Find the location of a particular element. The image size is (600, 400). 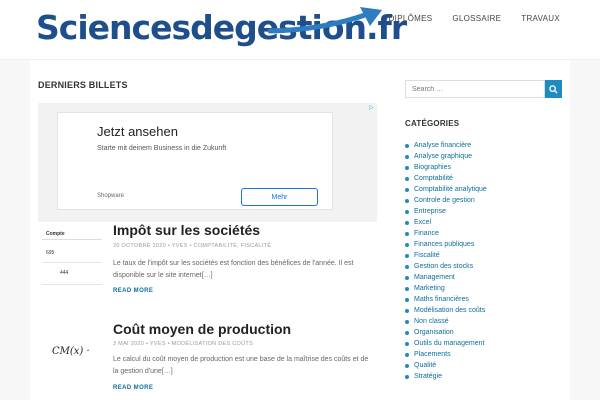

category-item: Non classé is located at coordinates (446, 321).